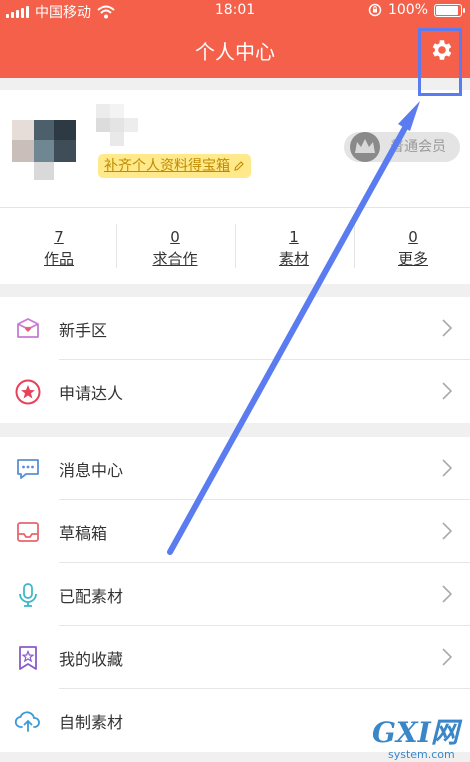  Describe the element at coordinates (421, 754) in the screenshot. I see `watermark-domain: system.com` at that location.